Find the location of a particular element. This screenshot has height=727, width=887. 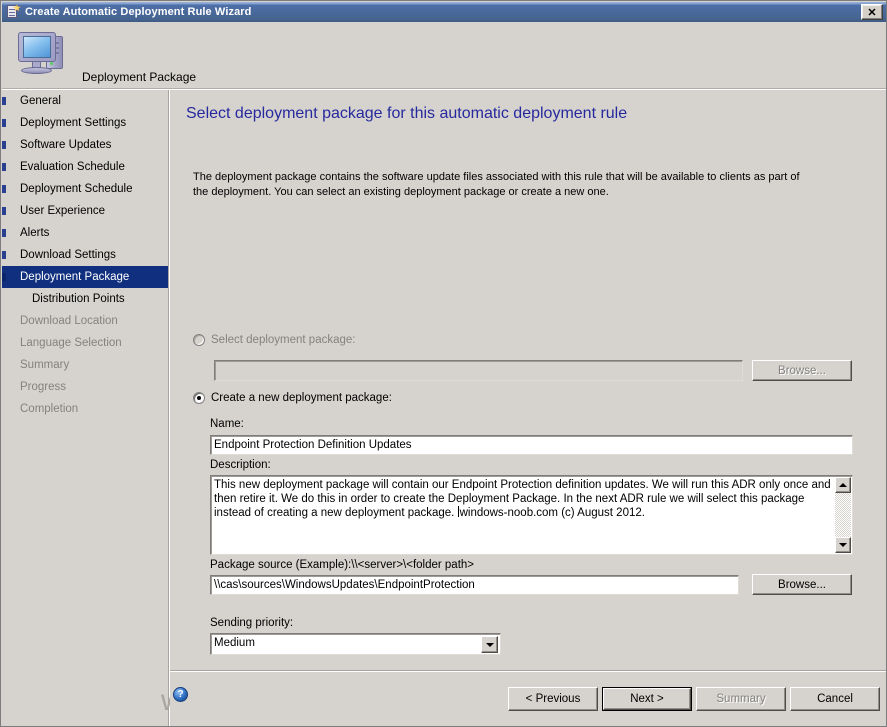

select-deployment-package-radio is located at coordinates (199, 340).